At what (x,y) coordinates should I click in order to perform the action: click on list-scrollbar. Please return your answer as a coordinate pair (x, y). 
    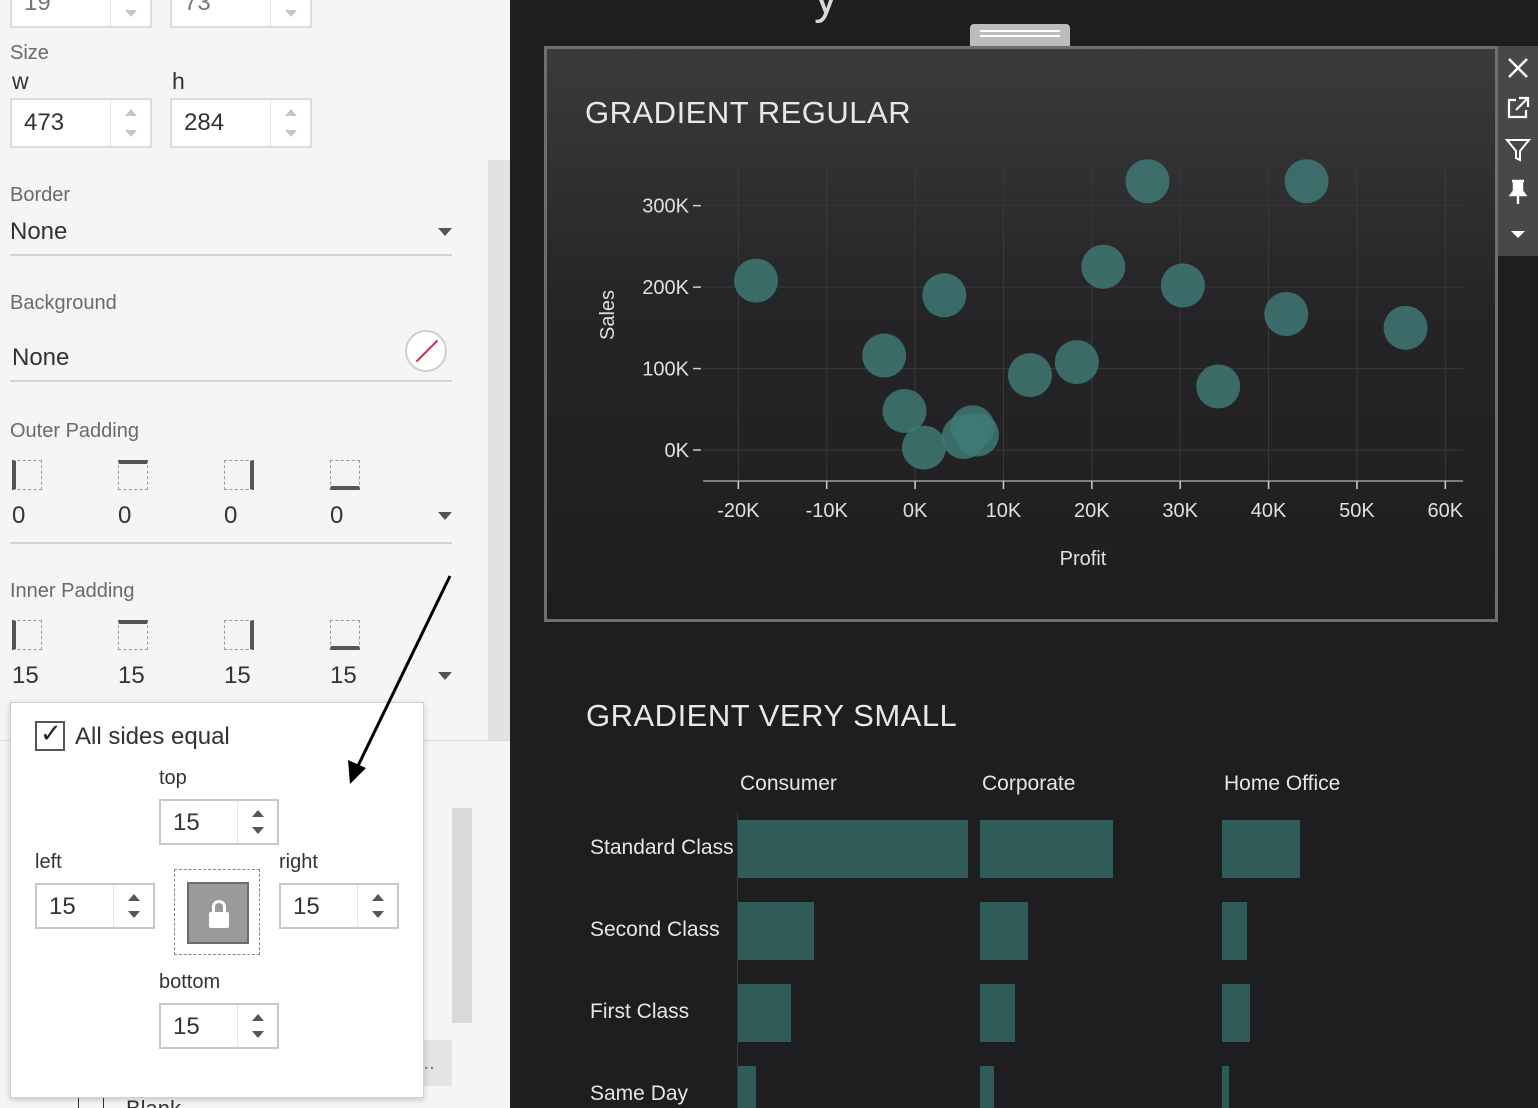
    Looking at the image, I should click on (462, 915).